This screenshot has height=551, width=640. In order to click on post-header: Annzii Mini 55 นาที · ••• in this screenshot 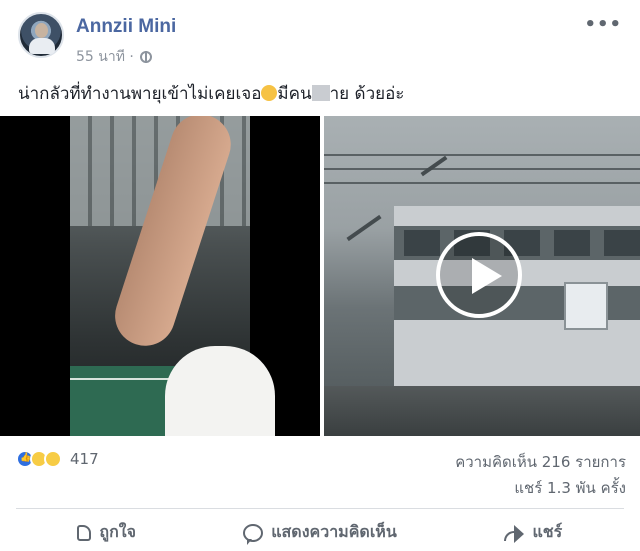, I will do `click(320, 35)`.